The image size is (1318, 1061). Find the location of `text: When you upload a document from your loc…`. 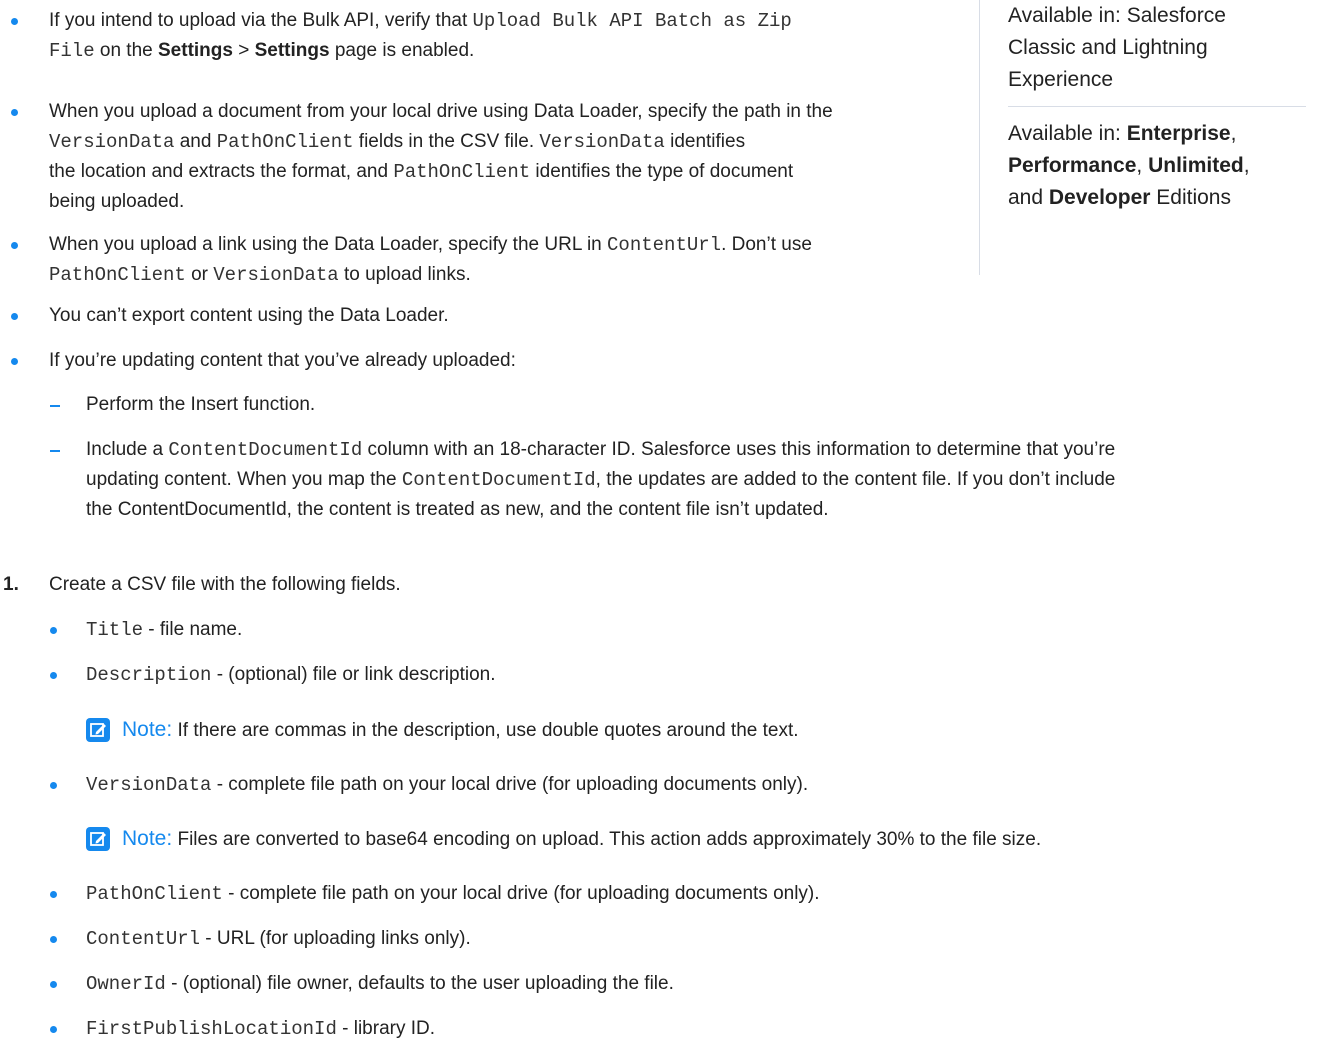

text: When you upload a document from your loc… is located at coordinates (441, 111).